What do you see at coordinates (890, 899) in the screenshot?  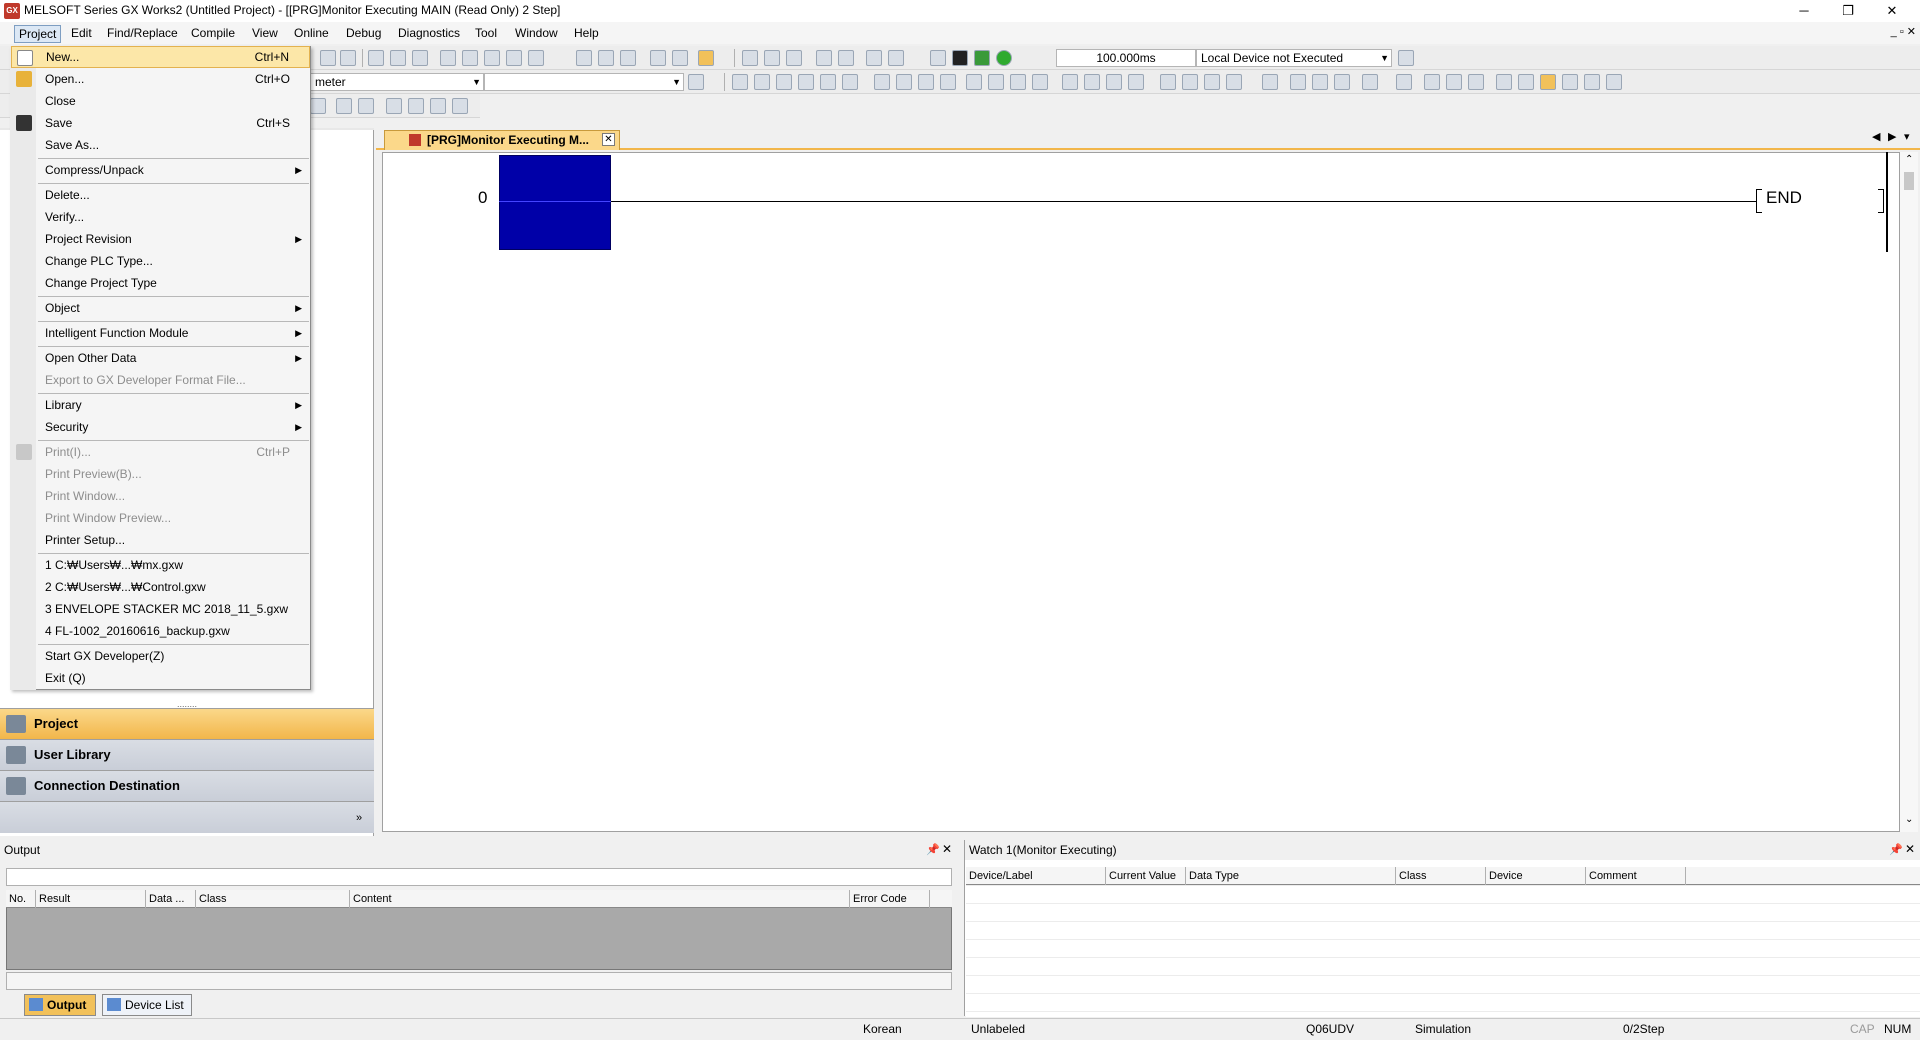 I see `column-header: Error Code` at bounding box center [890, 899].